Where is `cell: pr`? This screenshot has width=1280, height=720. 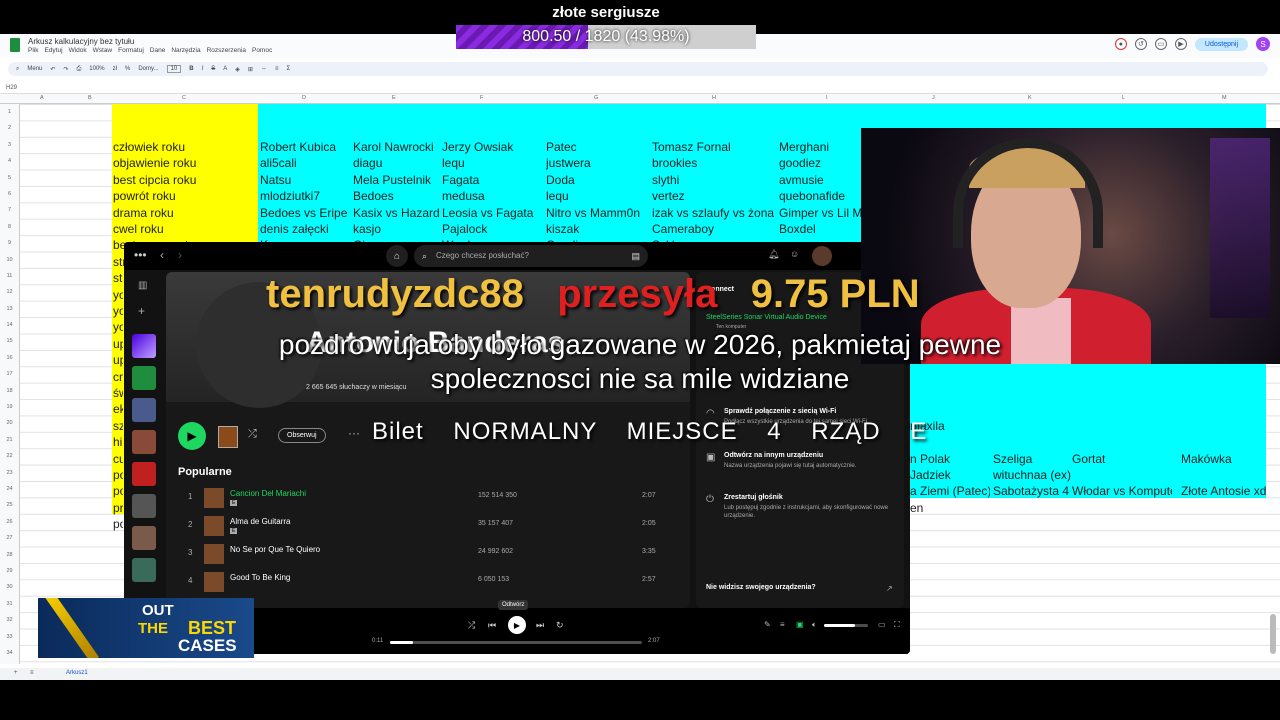 cell: pr is located at coordinates (118, 508).